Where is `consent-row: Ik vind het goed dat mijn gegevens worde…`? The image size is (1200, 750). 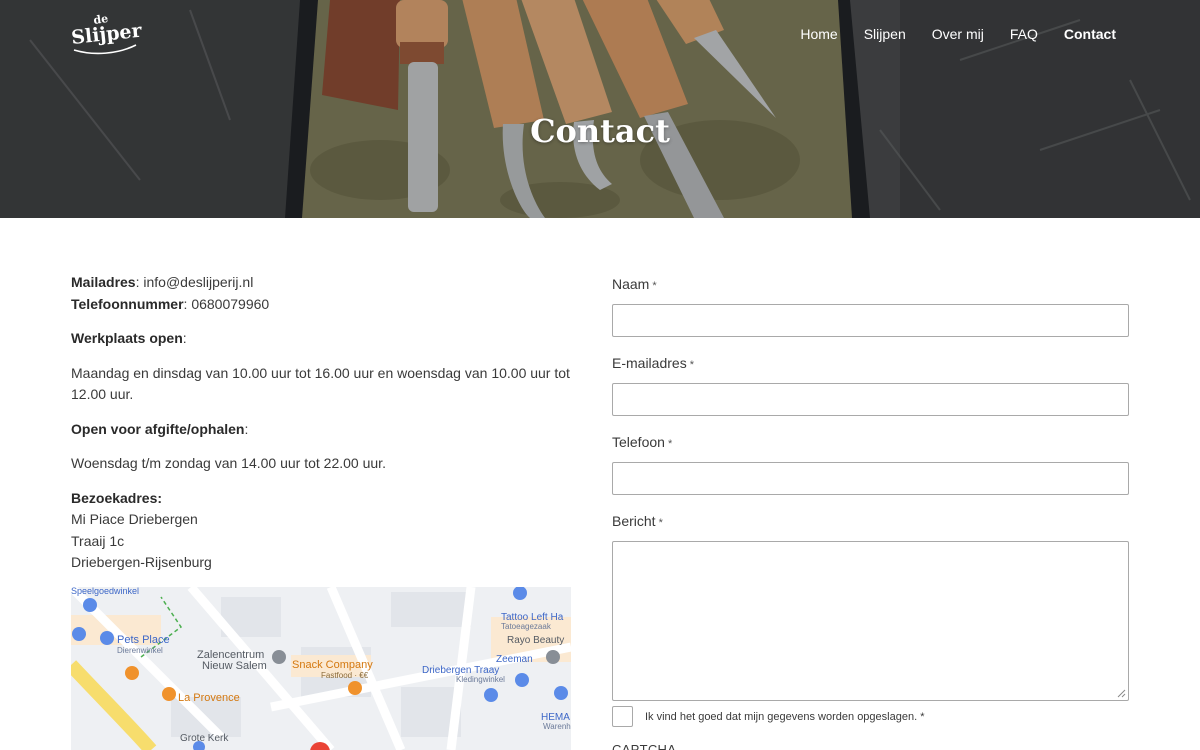
consent-row: Ik vind het goed dat mijn gegevens worde… is located at coordinates (768, 716).